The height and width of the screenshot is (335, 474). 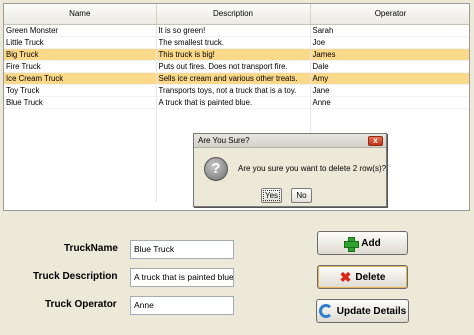 What do you see at coordinates (80, 42) in the screenshot?
I see `cell-name: Little Truck` at bounding box center [80, 42].